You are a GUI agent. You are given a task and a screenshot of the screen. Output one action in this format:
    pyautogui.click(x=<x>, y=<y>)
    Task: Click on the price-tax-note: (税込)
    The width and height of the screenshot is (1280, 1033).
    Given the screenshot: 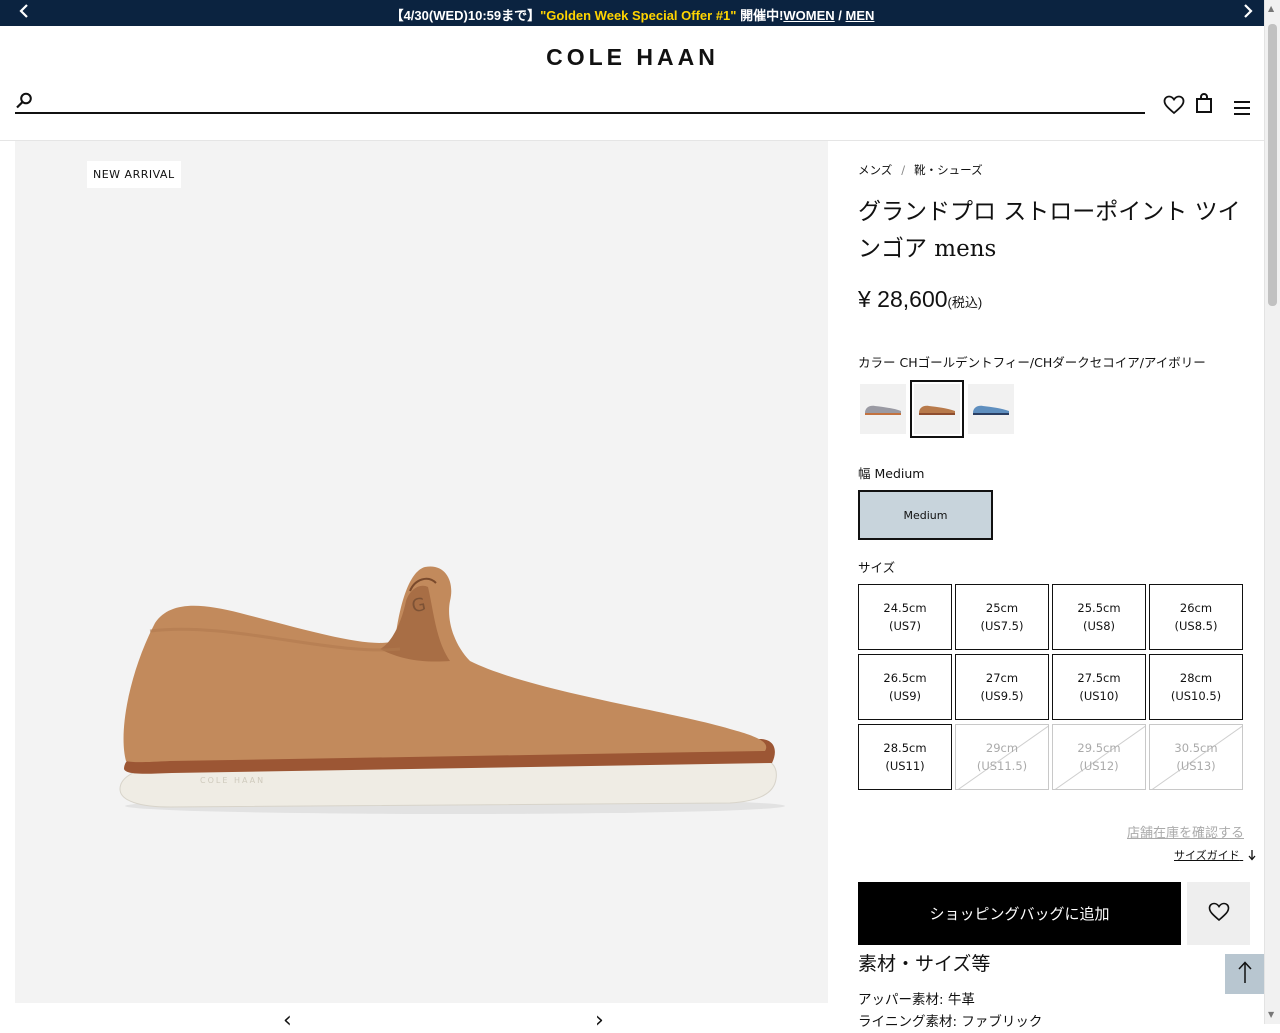 What is the action you would take?
    pyautogui.click(x=965, y=302)
    